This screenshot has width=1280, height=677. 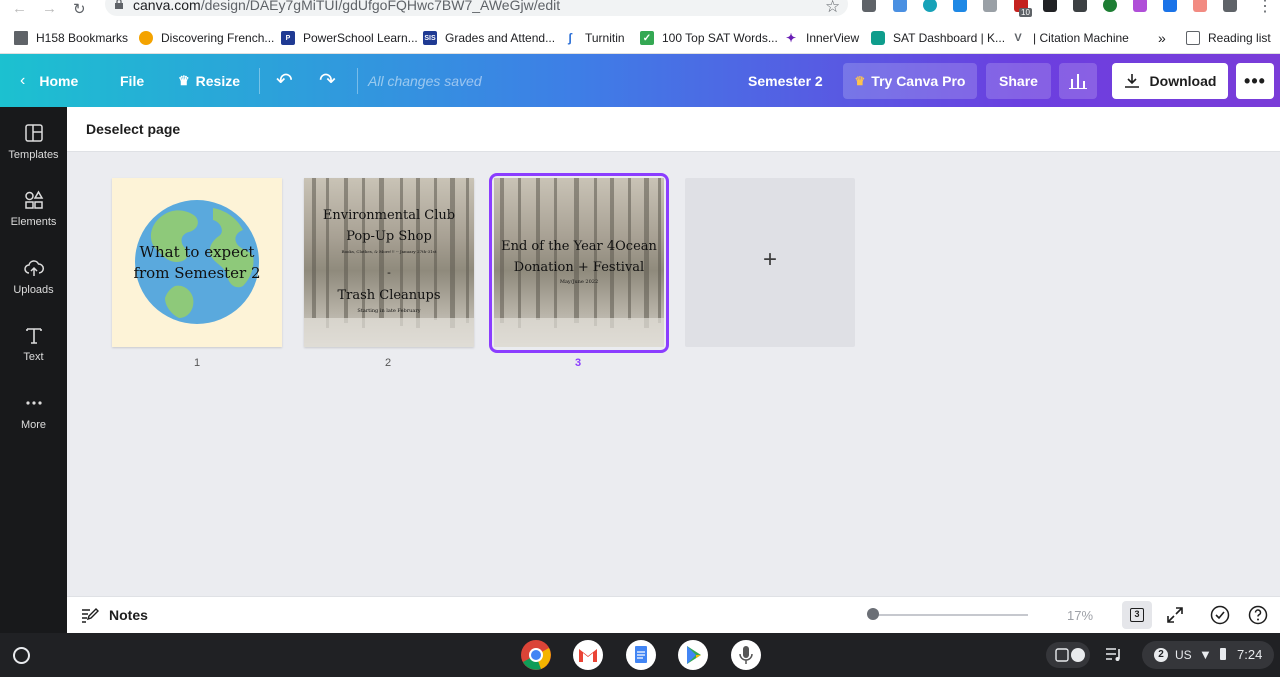 I want to click on sidebar-item-text: Text, so click(x=33, y=355).